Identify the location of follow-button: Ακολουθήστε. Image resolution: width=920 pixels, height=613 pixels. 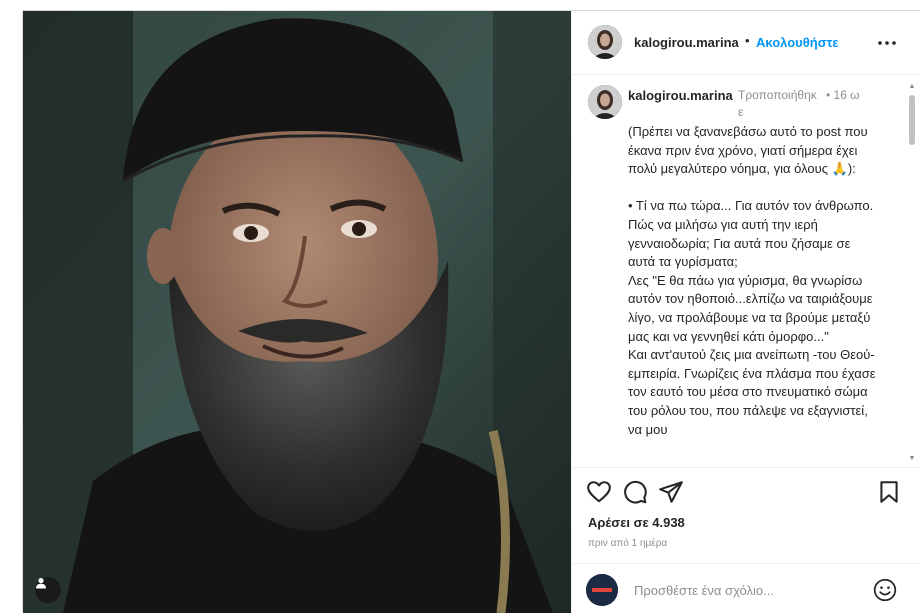
(797, 42).